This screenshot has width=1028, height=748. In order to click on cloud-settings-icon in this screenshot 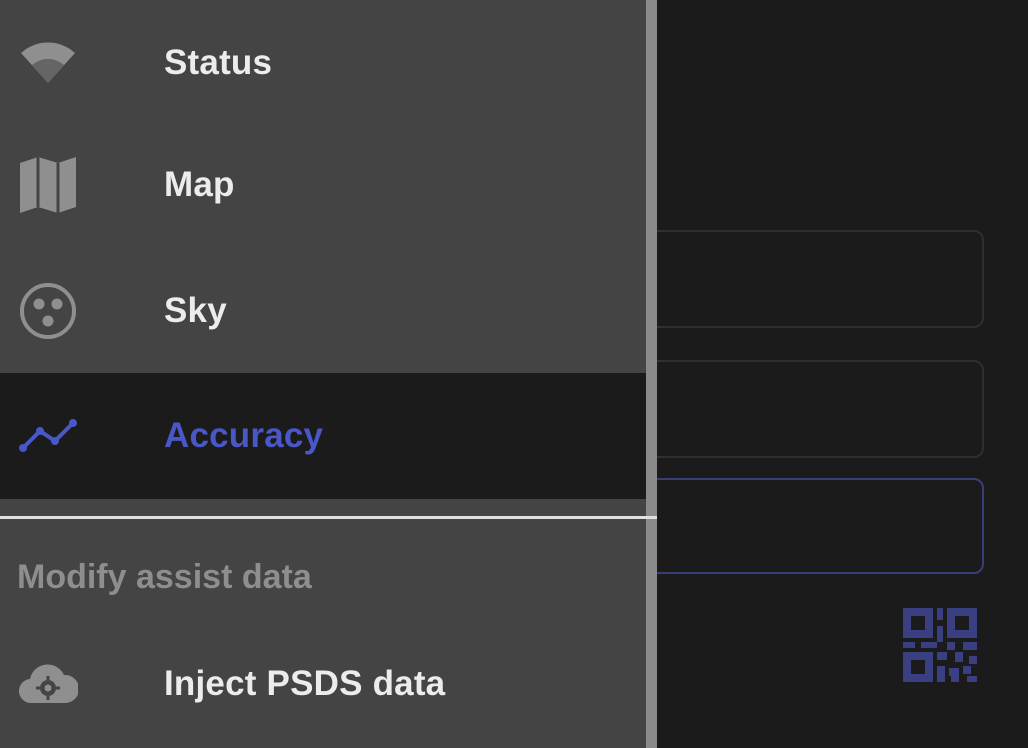, I will do `click(48, 684)`.